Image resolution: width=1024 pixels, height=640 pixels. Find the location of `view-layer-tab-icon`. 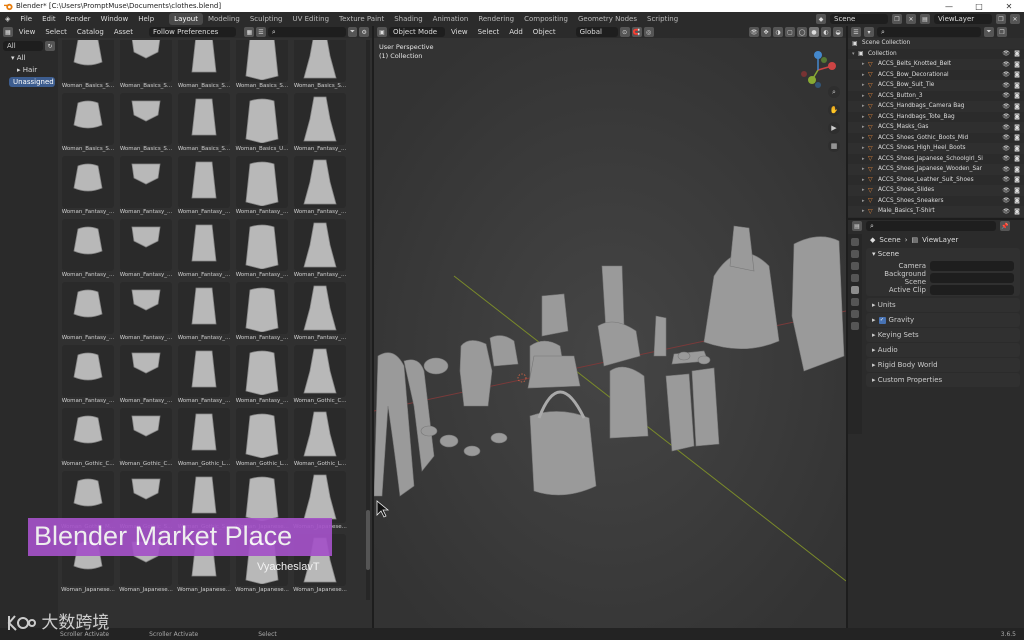

view-layer-tab-icon is located at coordinates (855, 278).